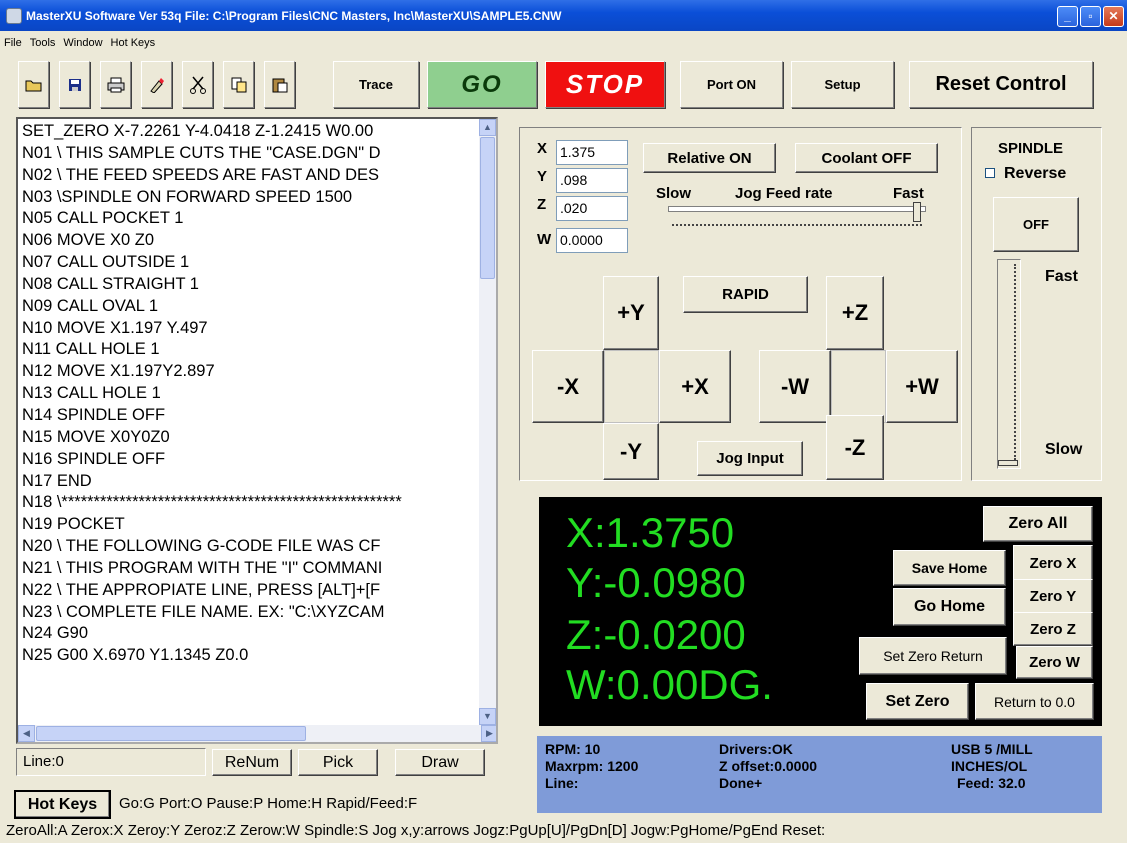 Image resolution: width=1127 pixels, height=843 pixels. What do you see at coordinates (487, 716) in the screenshot?
I see `scroll-down-icon: ▼` at bounding box center [487, 716].